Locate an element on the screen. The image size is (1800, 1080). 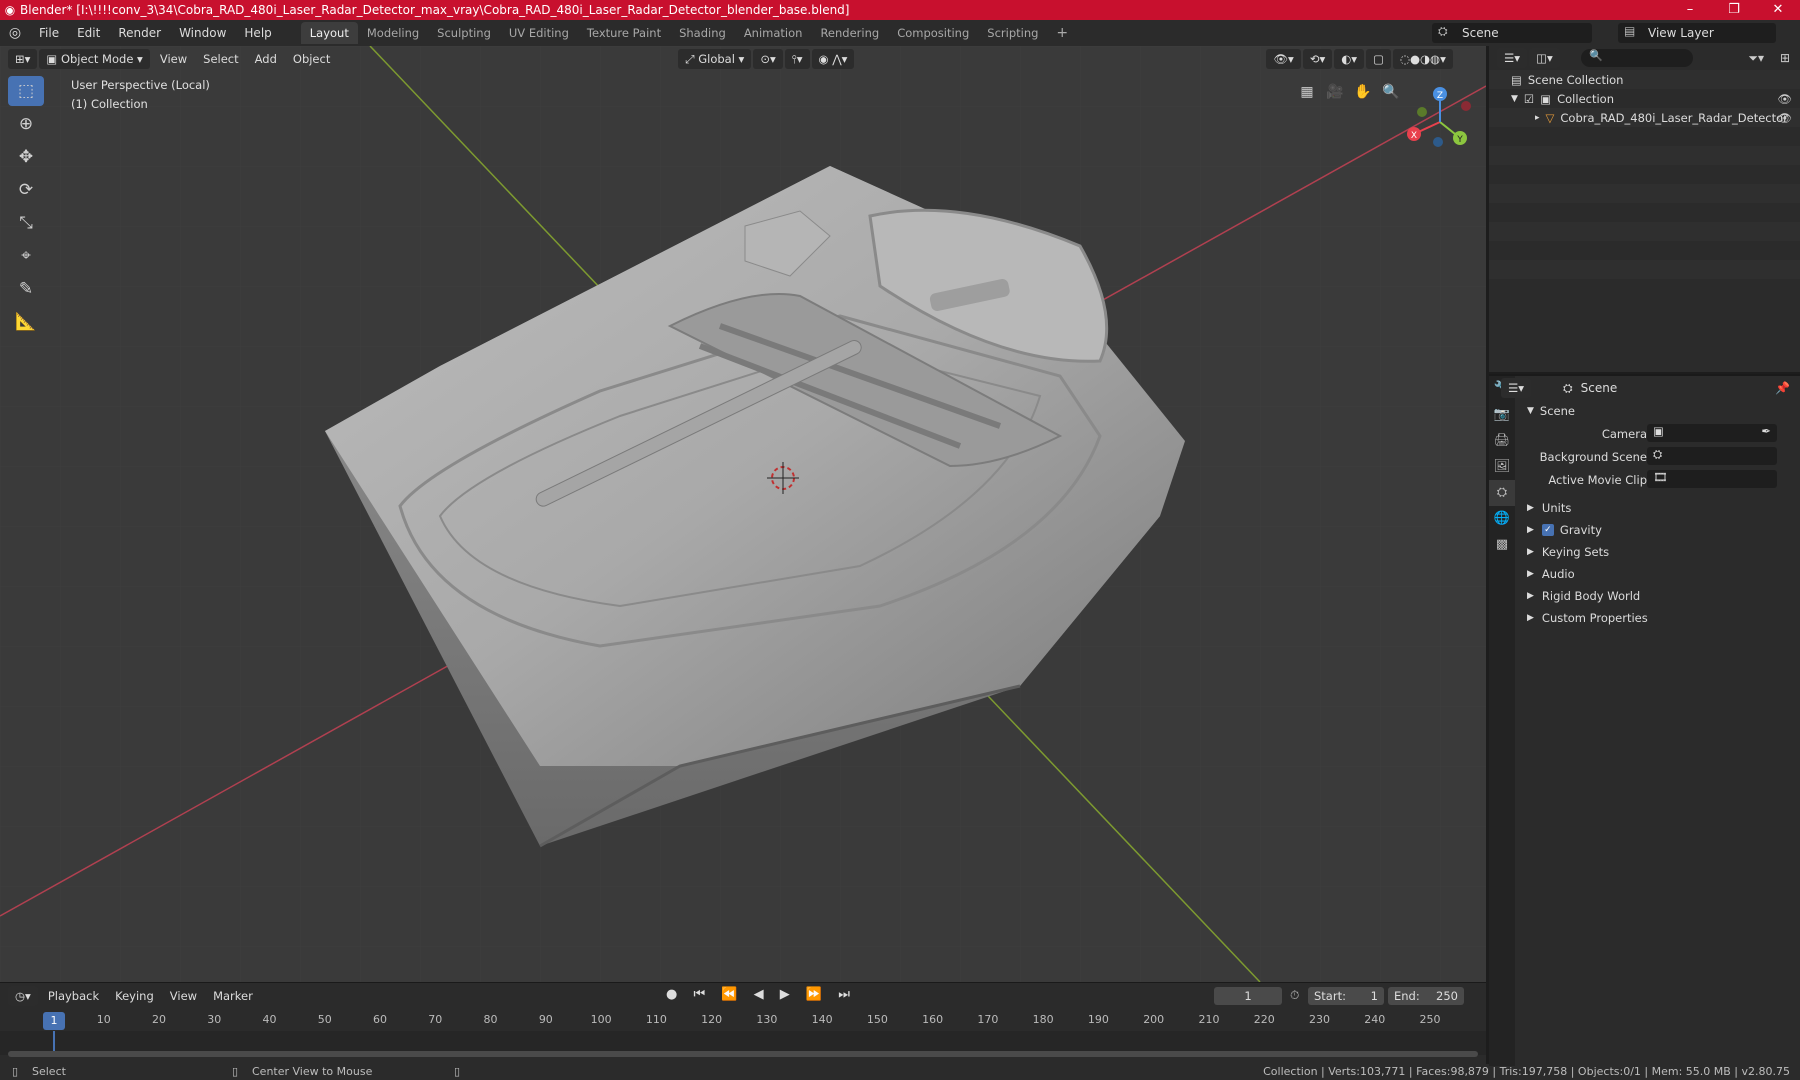
display-mode-icon: ◫▾ is located at coordinates (1544, 58).